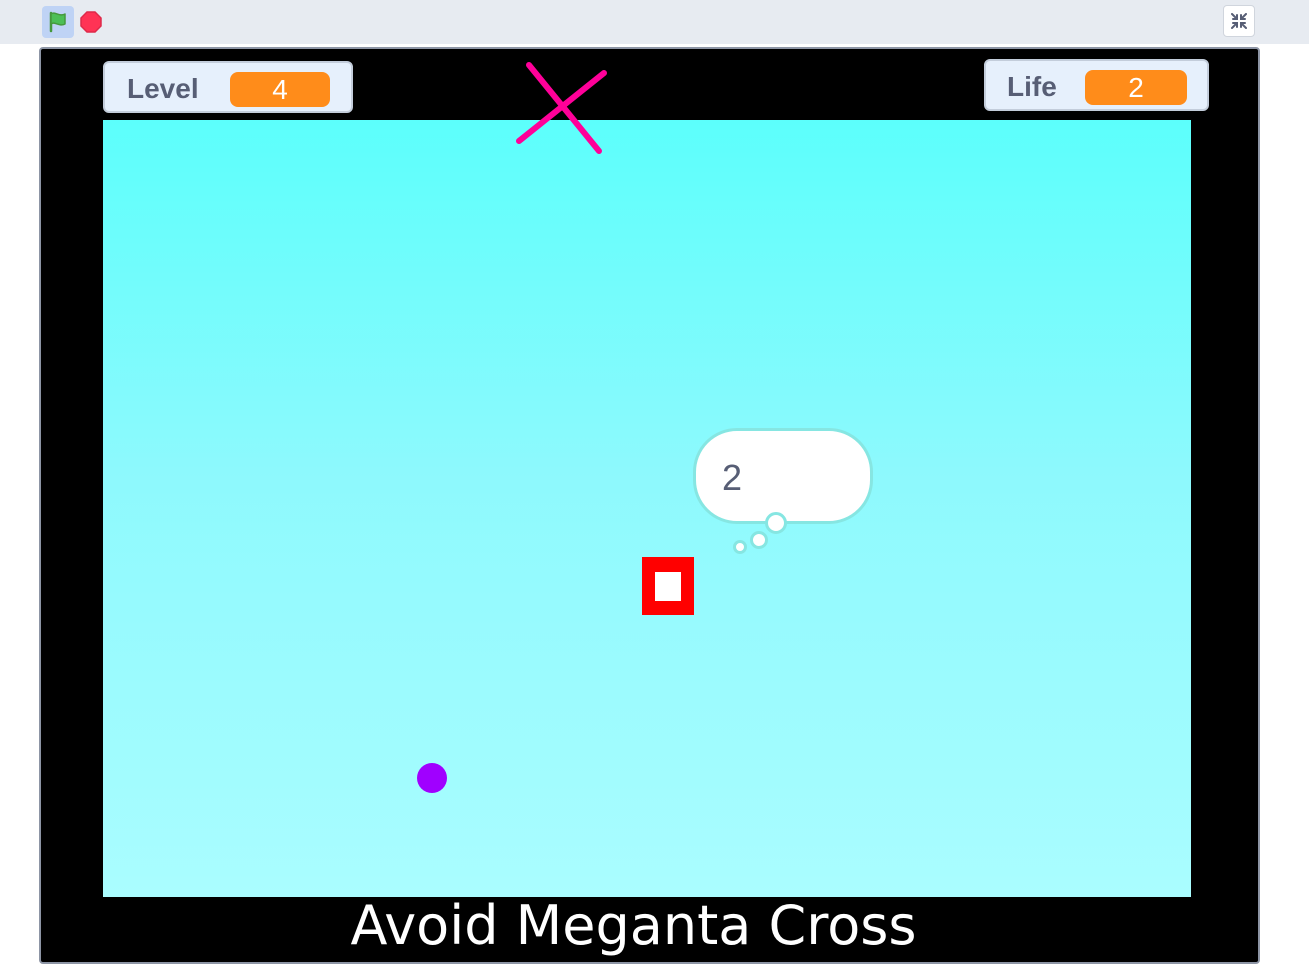  Describe the element at coordinates (228, 87) in the screenshot. I see `level-monitor: Level 4` at that location.